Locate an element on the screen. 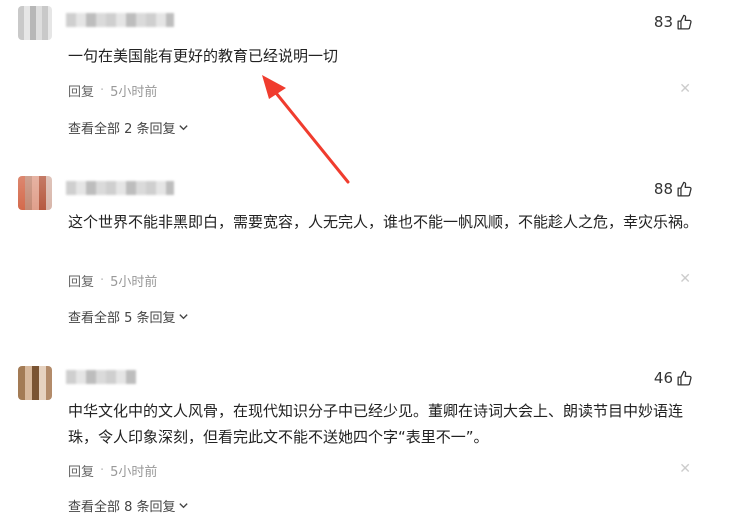 Image resolution: width=737 pixels, height=515 pixels. view-all-replies: 查看全部 2 条回复 is located at coordinates (128, 127).